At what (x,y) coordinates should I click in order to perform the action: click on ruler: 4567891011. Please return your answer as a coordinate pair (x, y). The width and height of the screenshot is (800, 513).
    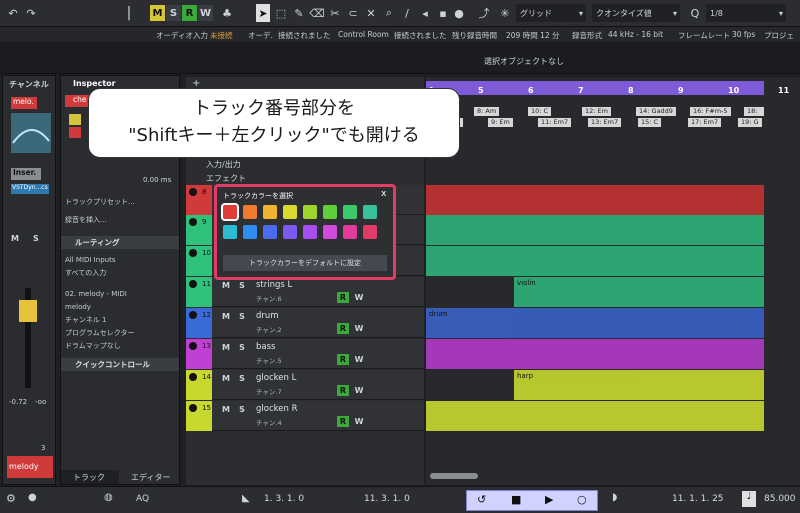
    Looking at the image, I should click on (607, 88).